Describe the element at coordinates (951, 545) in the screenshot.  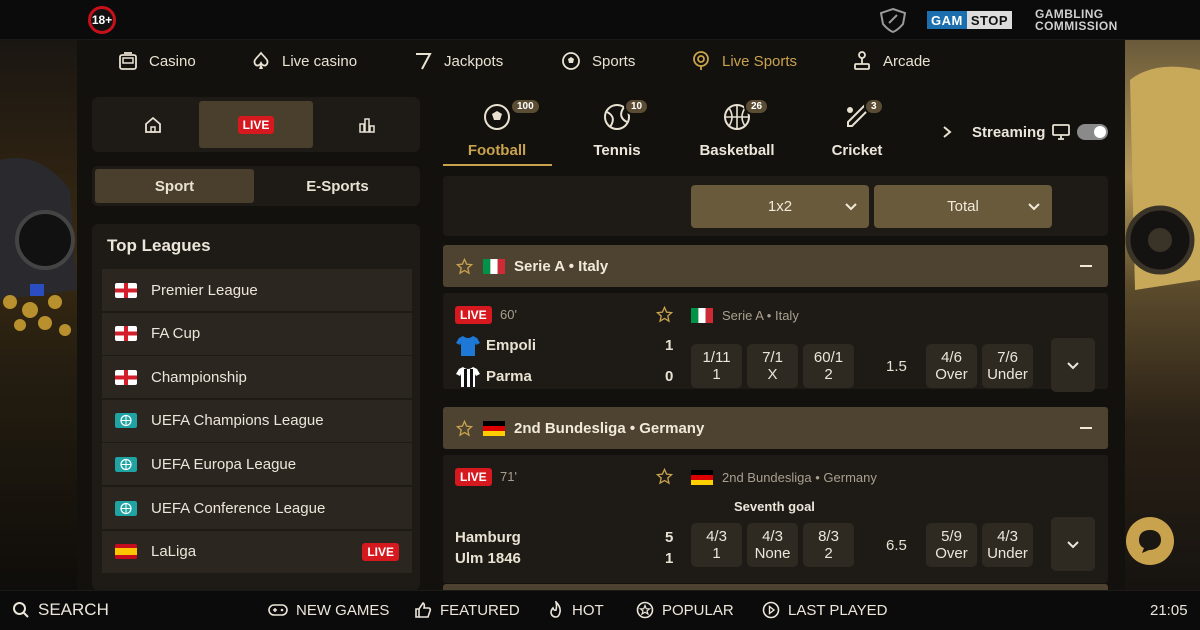
I see `total-odds-button: 5/9 Over` at that location.